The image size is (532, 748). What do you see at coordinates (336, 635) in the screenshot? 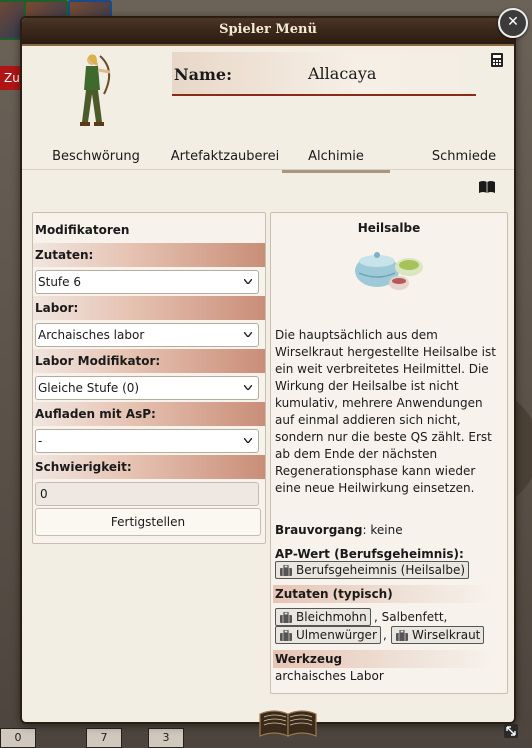
I see `ingredient-chip-label: Ulmenwürger` at bounding box center [336, 635].